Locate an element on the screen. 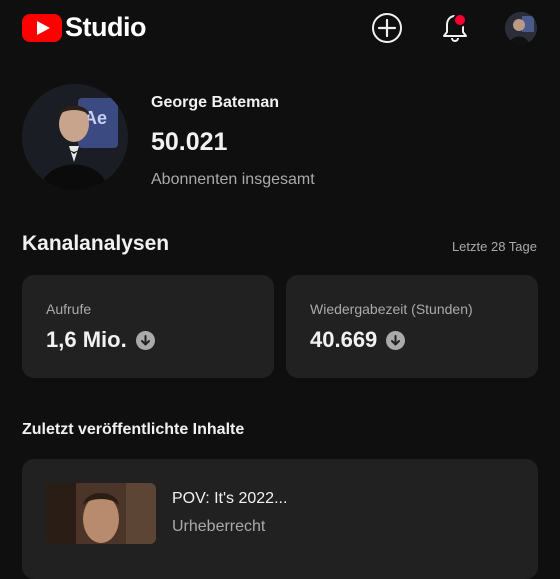 The width and height of the screenshot is (560, 579). watchtime-value-row: 40.669 is located at coordinates (358, 340).